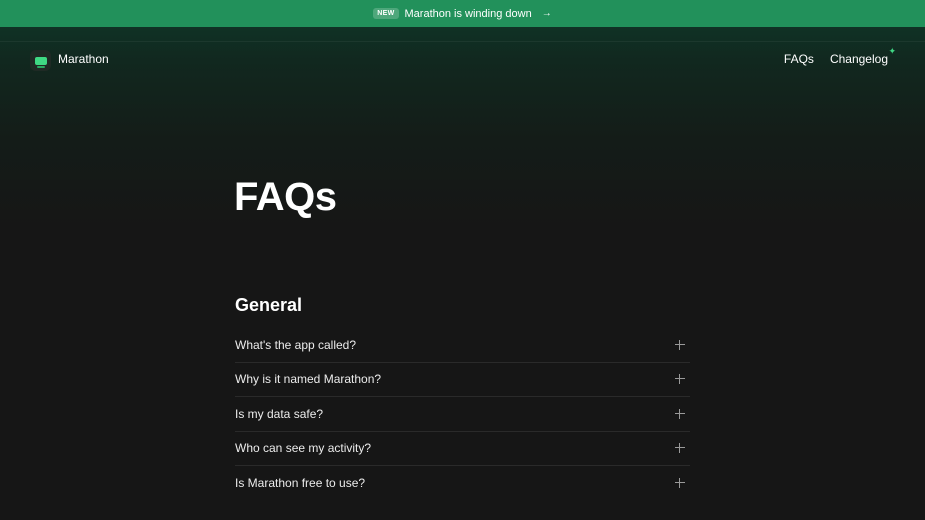 This screenshot has width=925, height=520. I want to click on banner-text: Marathon is winding down, so click(468, 14).